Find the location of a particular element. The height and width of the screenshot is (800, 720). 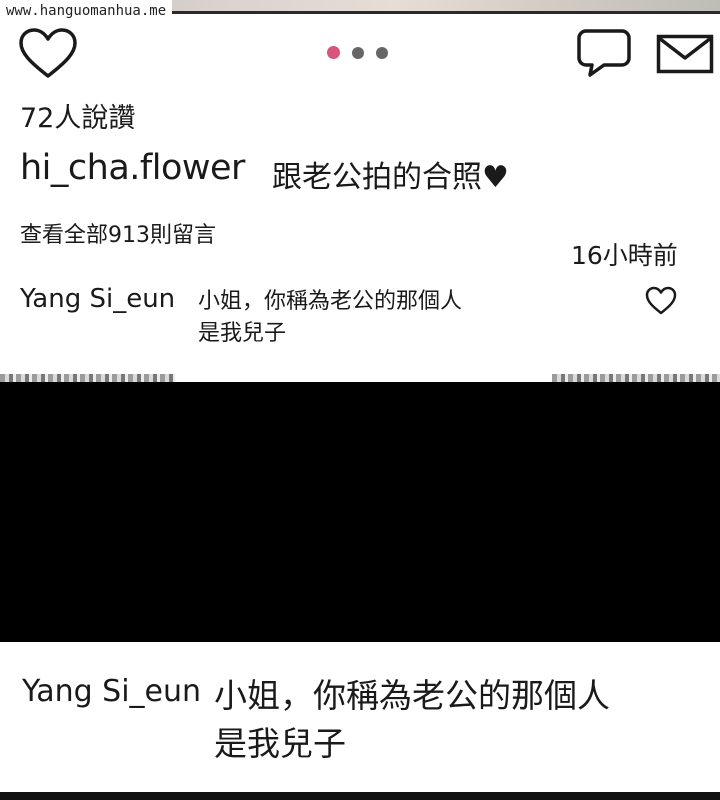

zoomed-comment-username: Yang Si_eun is located at coordinates (112, 691).